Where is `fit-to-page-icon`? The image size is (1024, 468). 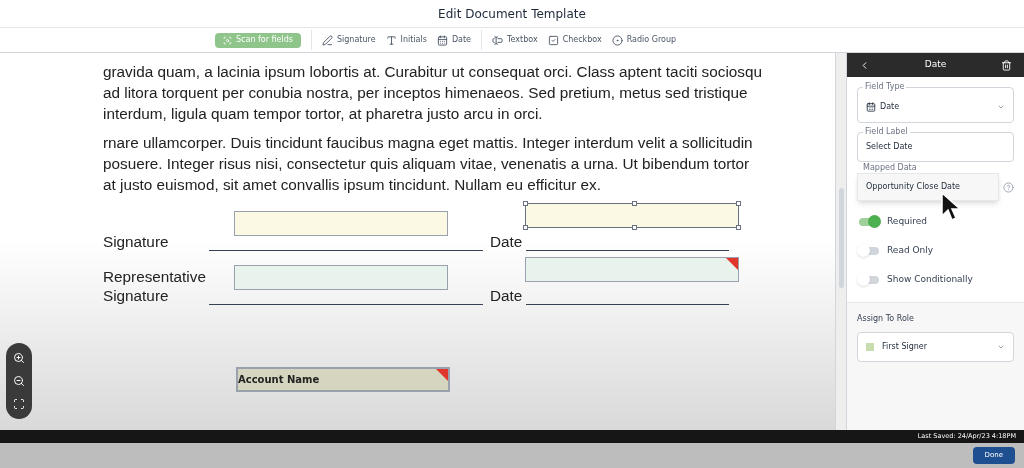
fit-to-page-icon is located at coordinates (19, 403).